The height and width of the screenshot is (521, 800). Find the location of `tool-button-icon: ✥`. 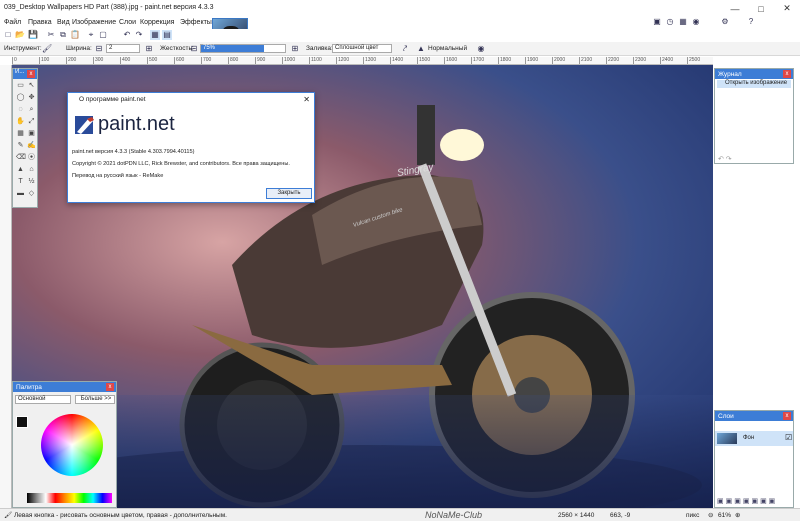

tool-button-icon: ✥ is located at coordinates (31, 97).